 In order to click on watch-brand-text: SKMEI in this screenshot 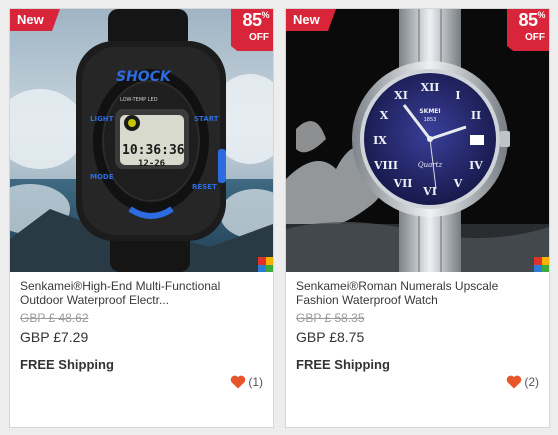, I will do `click(429, 111)`.